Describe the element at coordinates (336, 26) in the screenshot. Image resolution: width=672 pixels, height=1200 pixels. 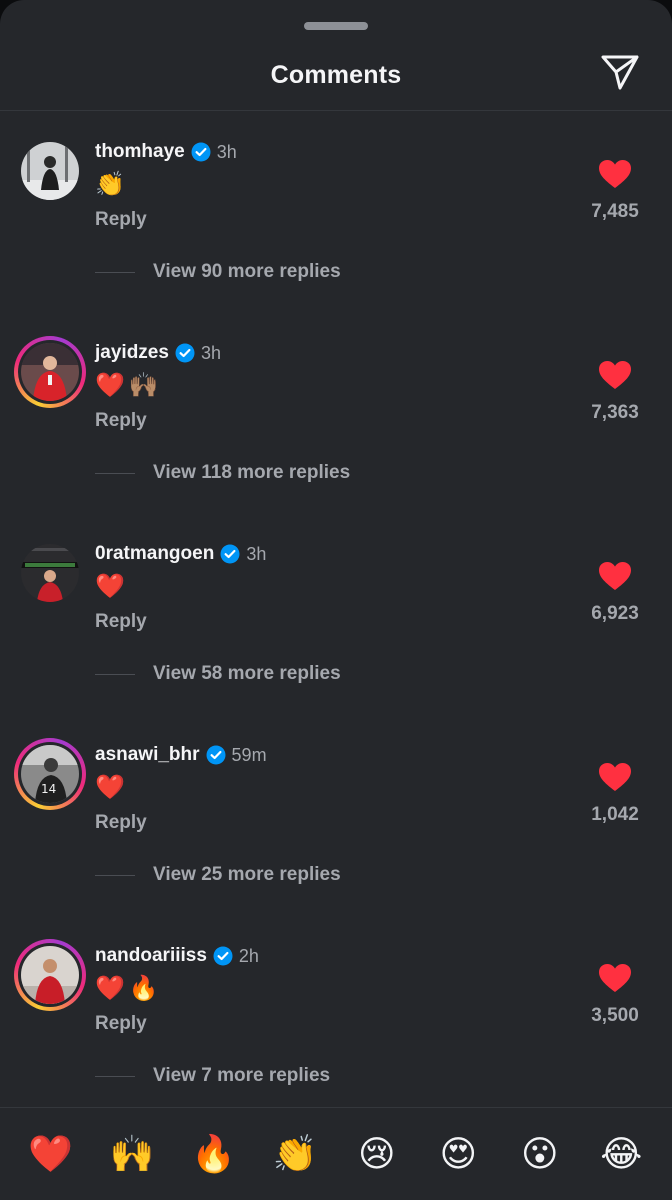
I see `drag-handle` at that location.